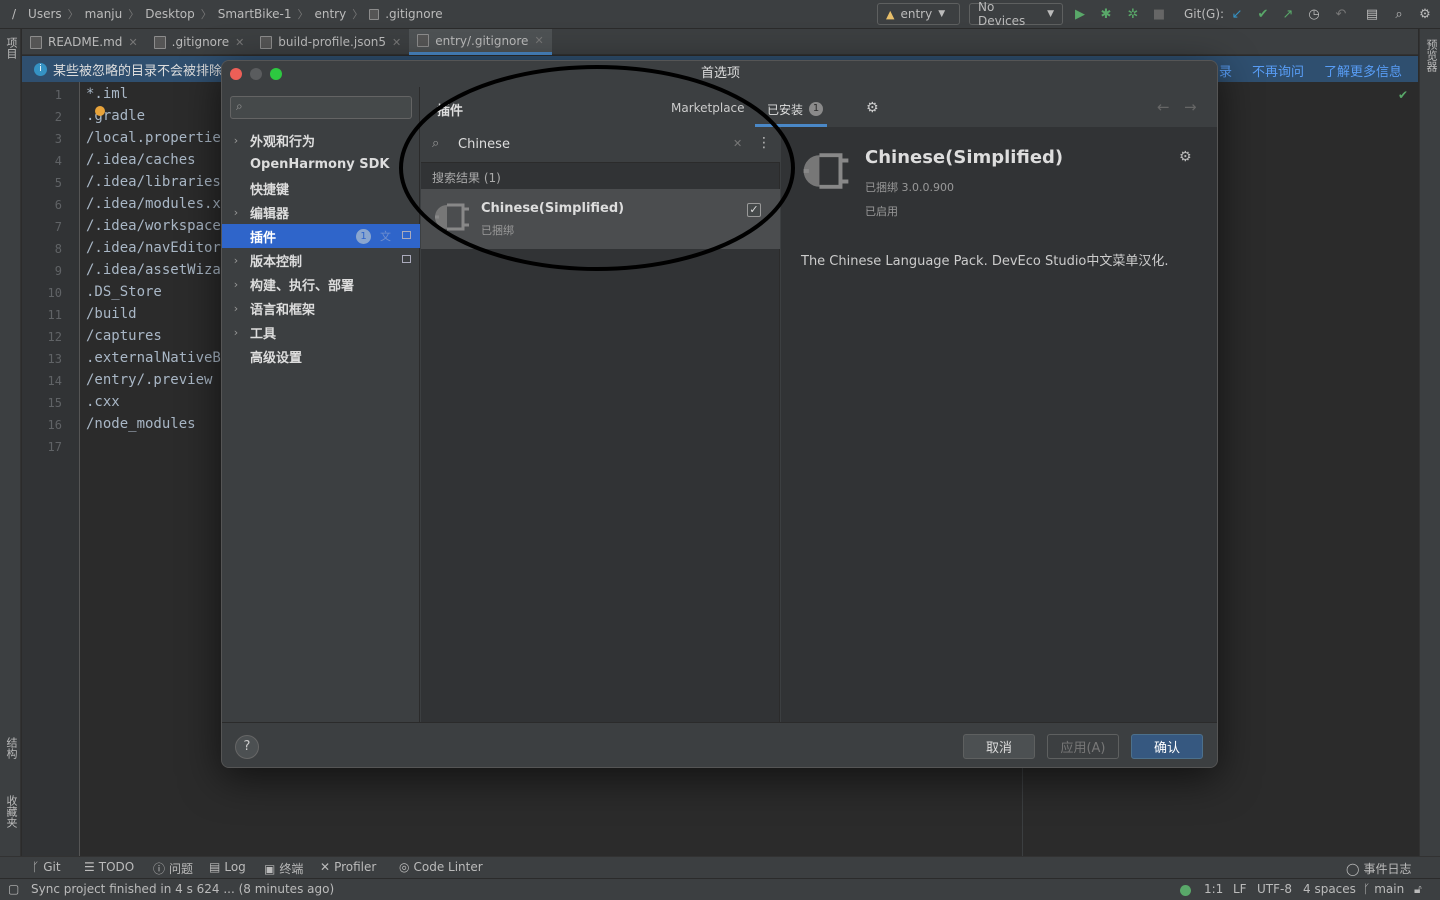  I want to click on project-structure-icon: ▤, so click(1372, 14).